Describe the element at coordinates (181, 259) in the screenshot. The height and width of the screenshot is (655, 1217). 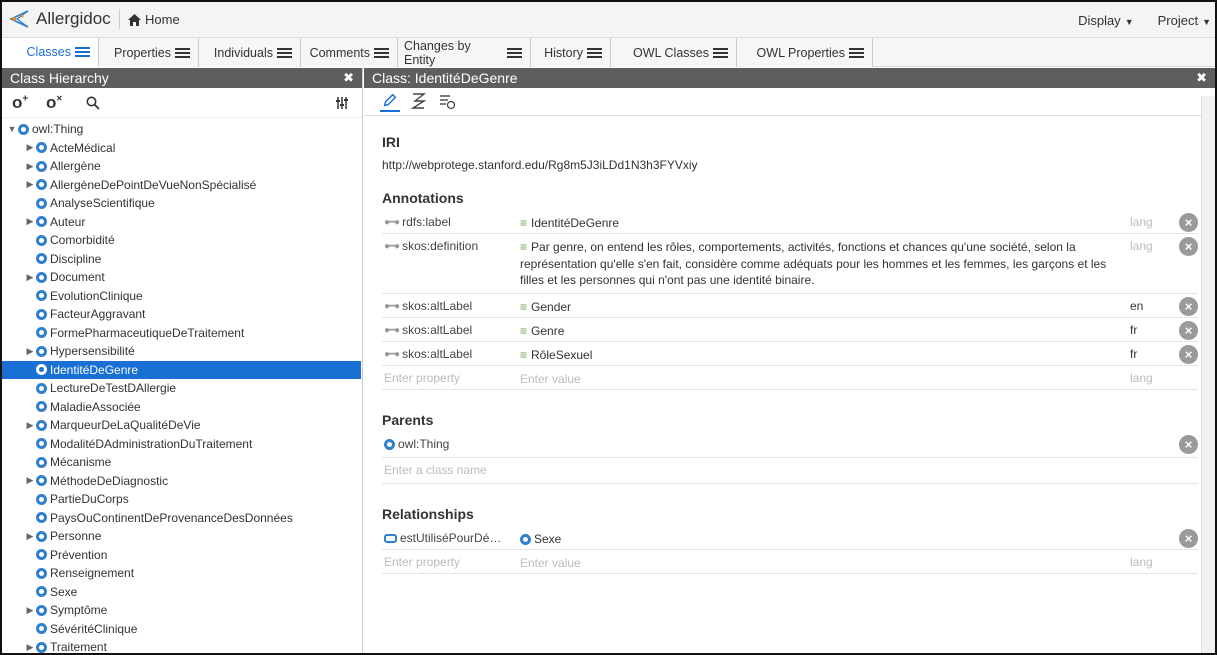
I see `tree-node: Discipline` at that location.